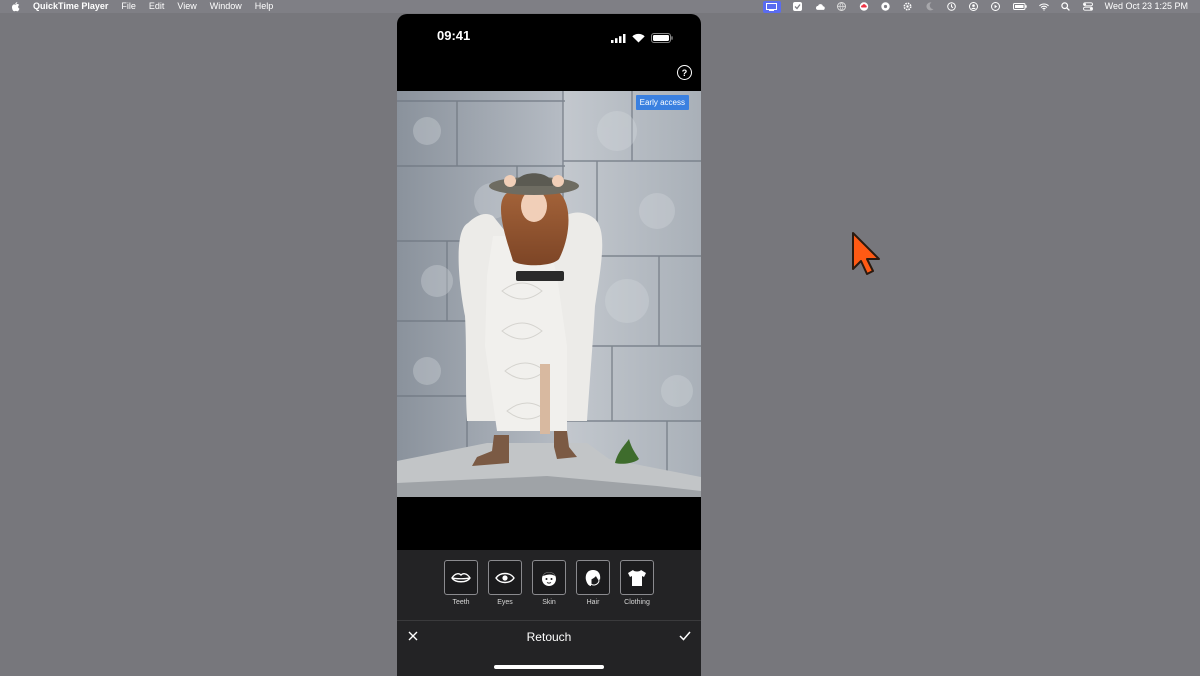 The height and width of the screenshot is (676, 1200). Describe the element at coordinates (685, 636) in the screenshot. I see `checkmark-icon` at that location.